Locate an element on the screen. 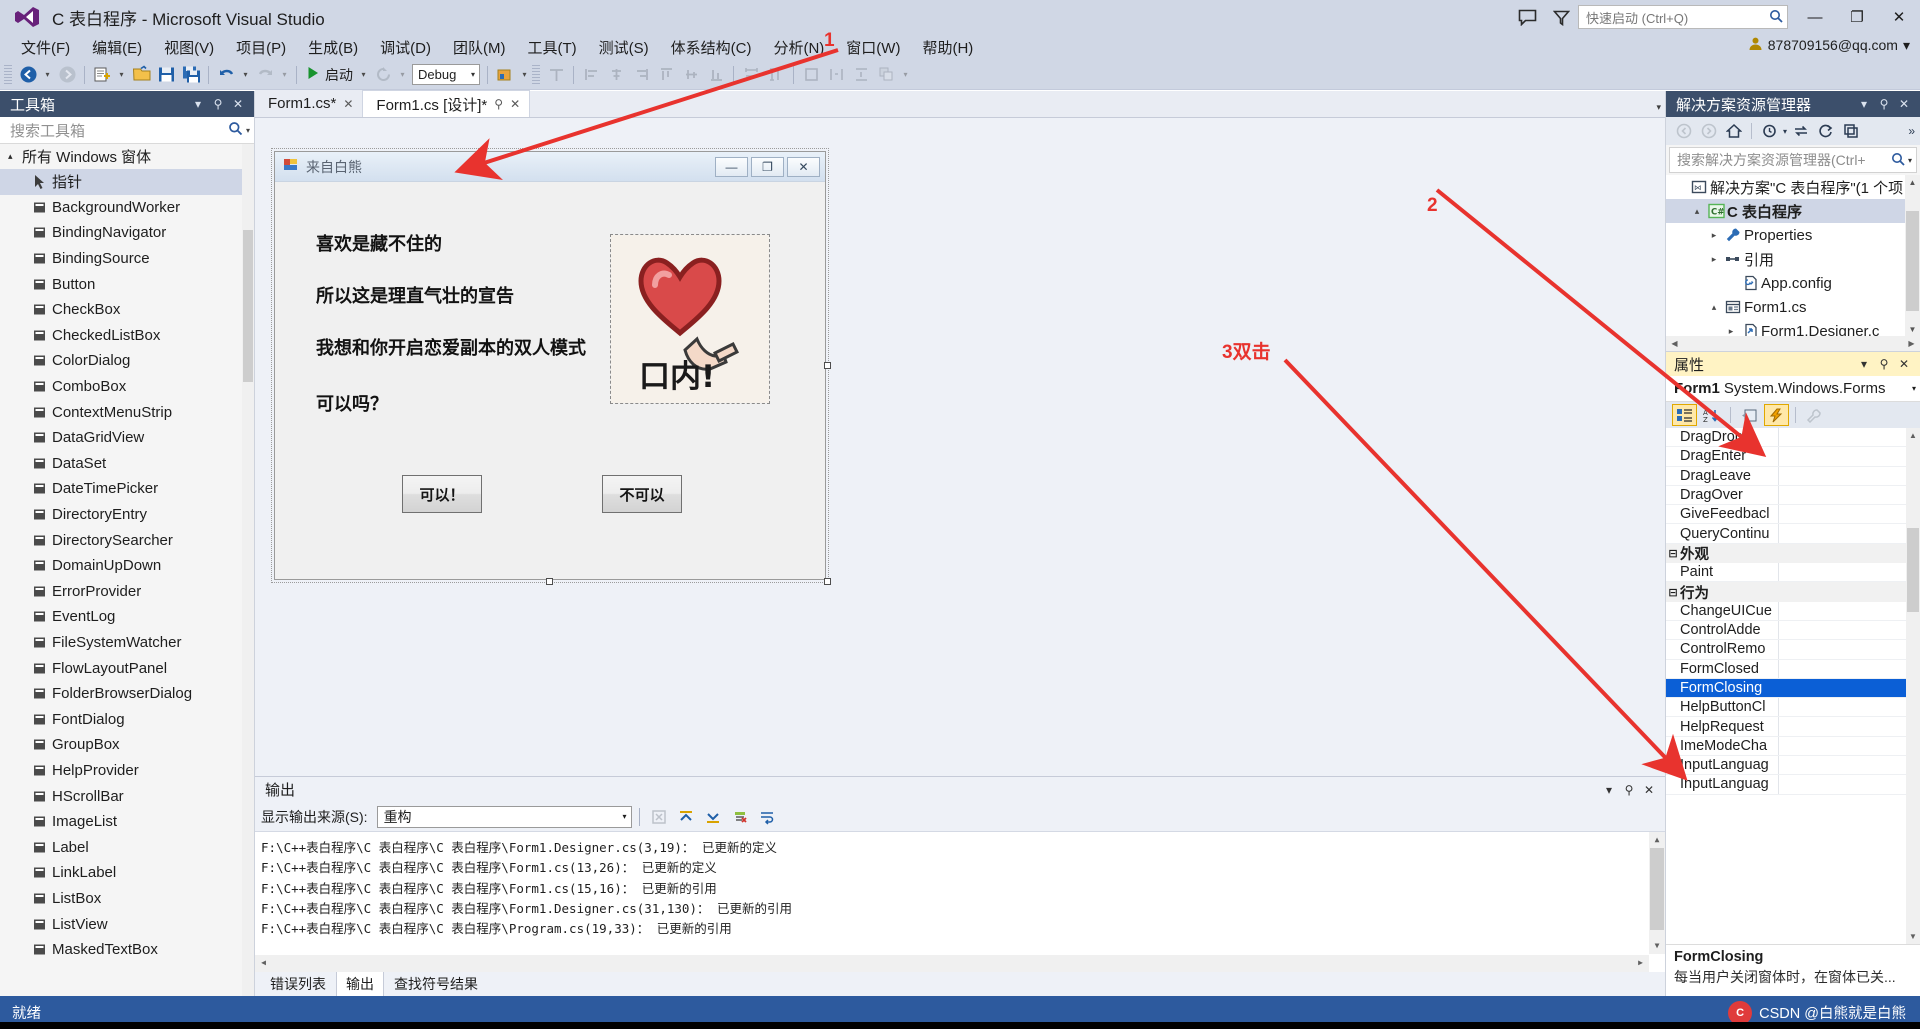 The image size is (1920, 1029). toolbox-item-domainupdown: DomainUpDown is located at coordinates (127, 566).